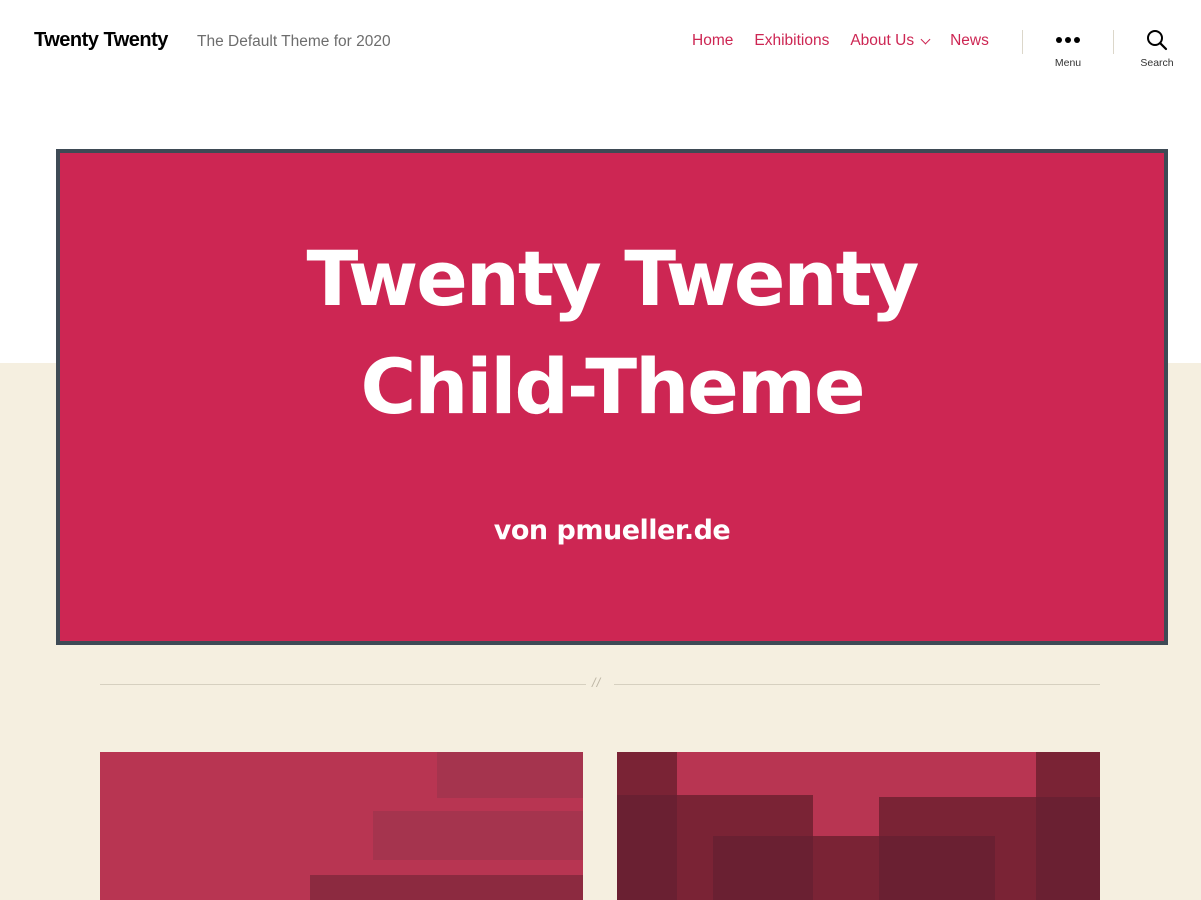 The image size is (1201, 900). What do you see at coordinates (294, 41) in the screenshot?
I see `site-description: The Default Theme for 2020` at bounding box center [294, 41].